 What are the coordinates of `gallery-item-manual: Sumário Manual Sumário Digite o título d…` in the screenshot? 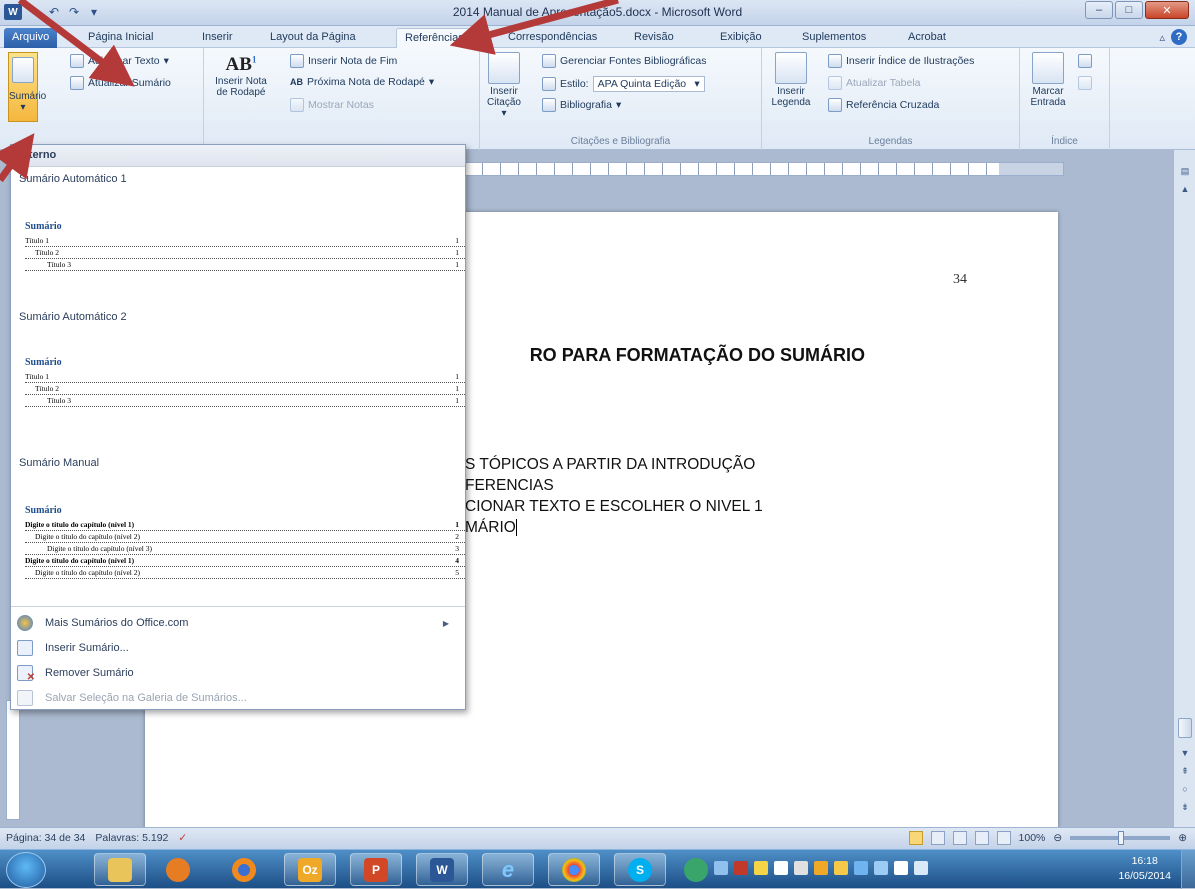 It's located at (238, 530).